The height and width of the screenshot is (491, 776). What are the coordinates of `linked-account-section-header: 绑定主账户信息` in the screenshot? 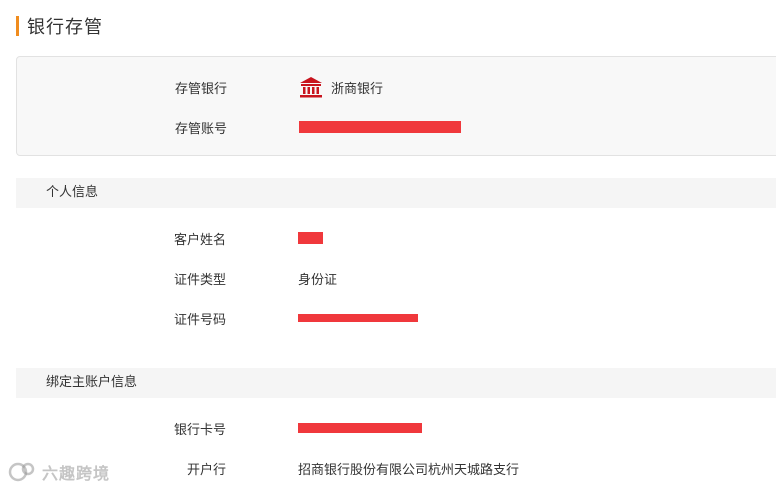 It's located at (396, 383).